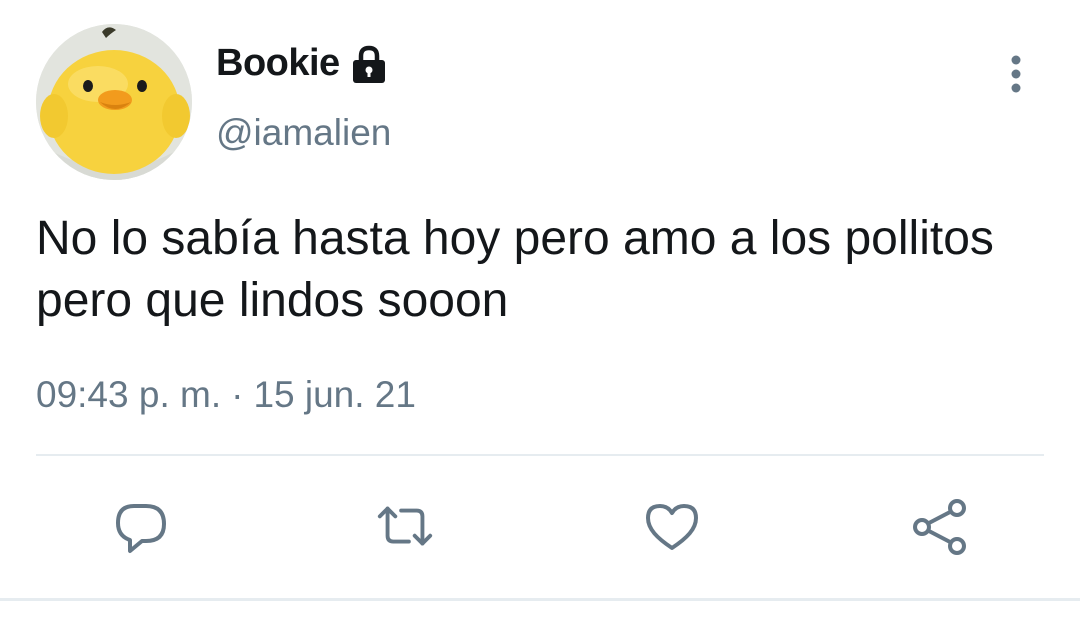  I want to click on user-name-row: Bookie, so click(302, 63).